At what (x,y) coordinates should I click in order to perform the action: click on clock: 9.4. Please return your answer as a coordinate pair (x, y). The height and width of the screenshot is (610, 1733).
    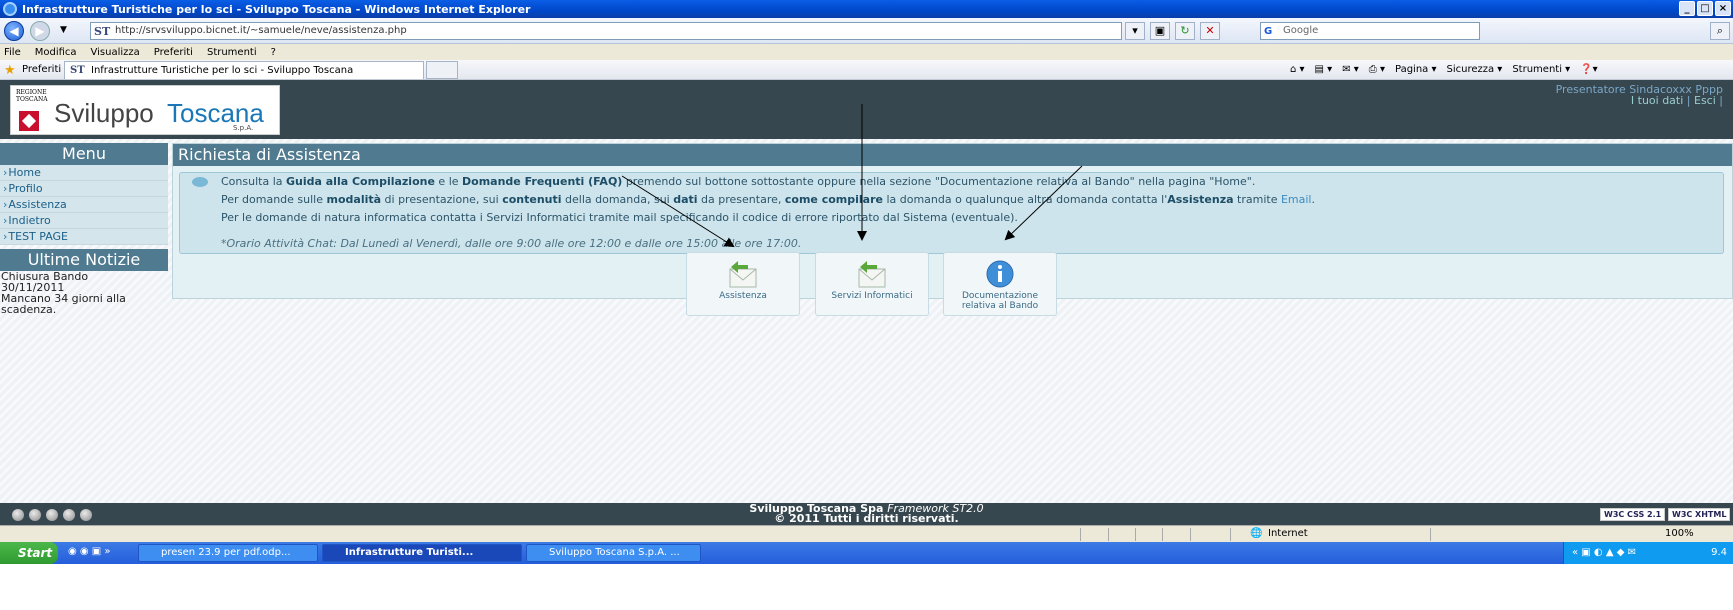
    Looking at the image, I should click on (1719, 552).